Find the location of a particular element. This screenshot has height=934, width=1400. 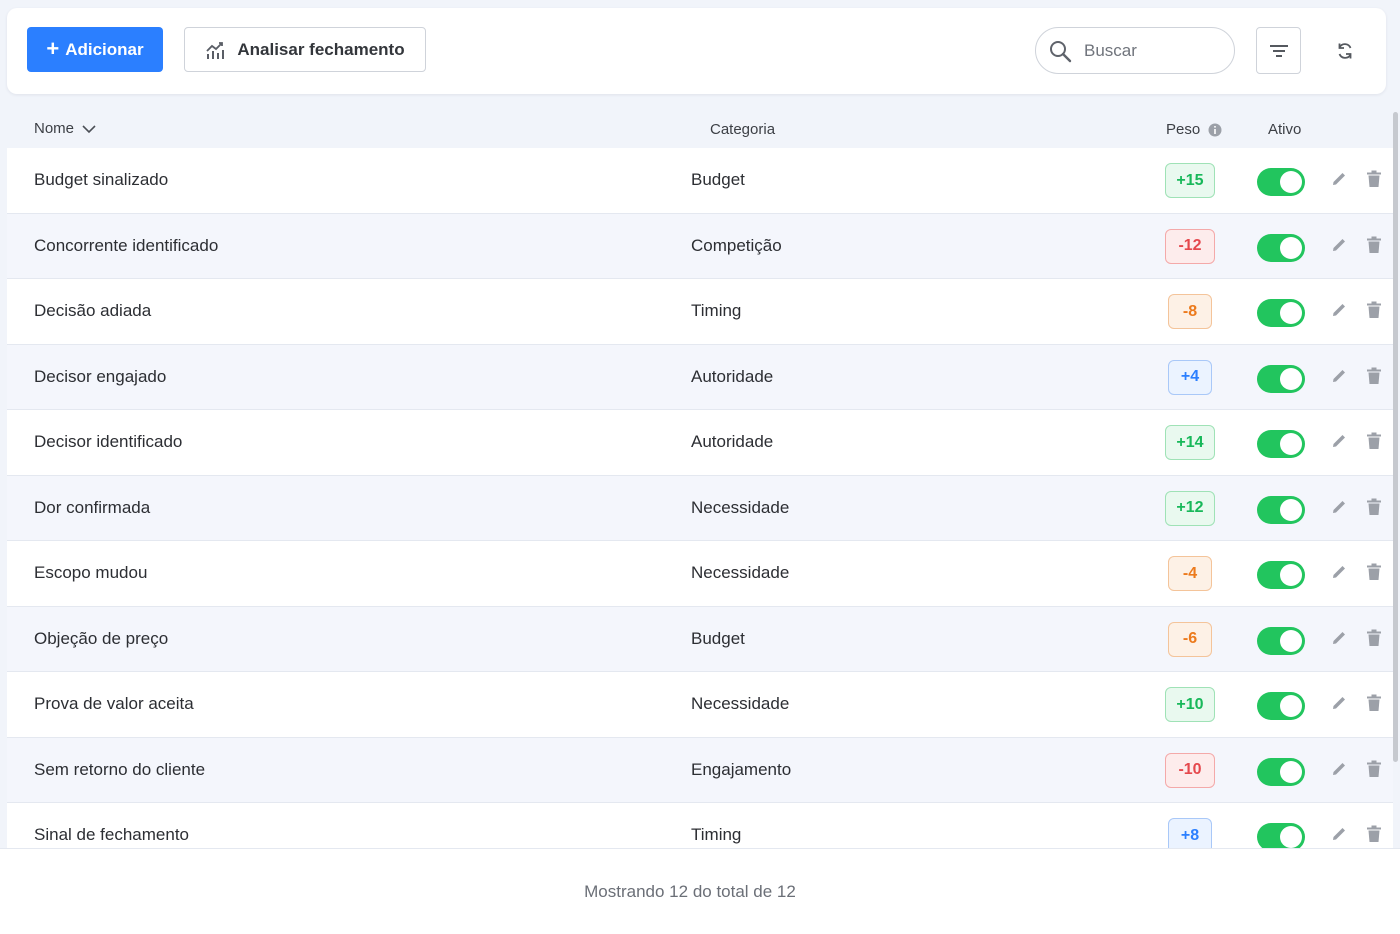

table-row: Concorrente identificado Competição -12 is located at coordinates (700, 246).